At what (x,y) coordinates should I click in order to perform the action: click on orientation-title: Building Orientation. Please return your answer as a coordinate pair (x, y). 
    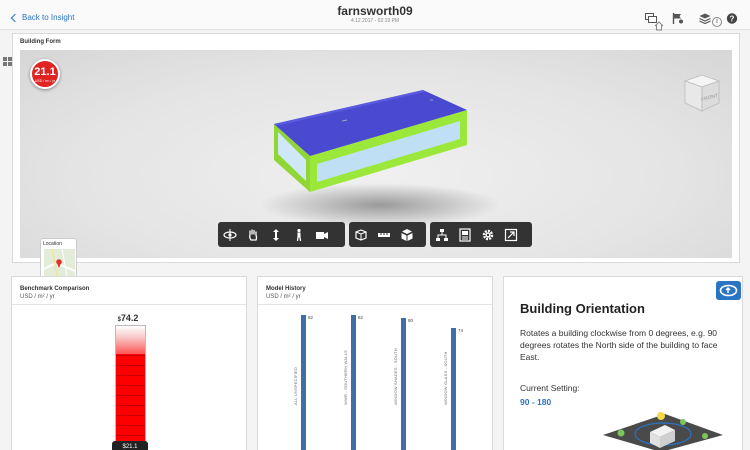
    Looking at the image, I should click on (582, 308).